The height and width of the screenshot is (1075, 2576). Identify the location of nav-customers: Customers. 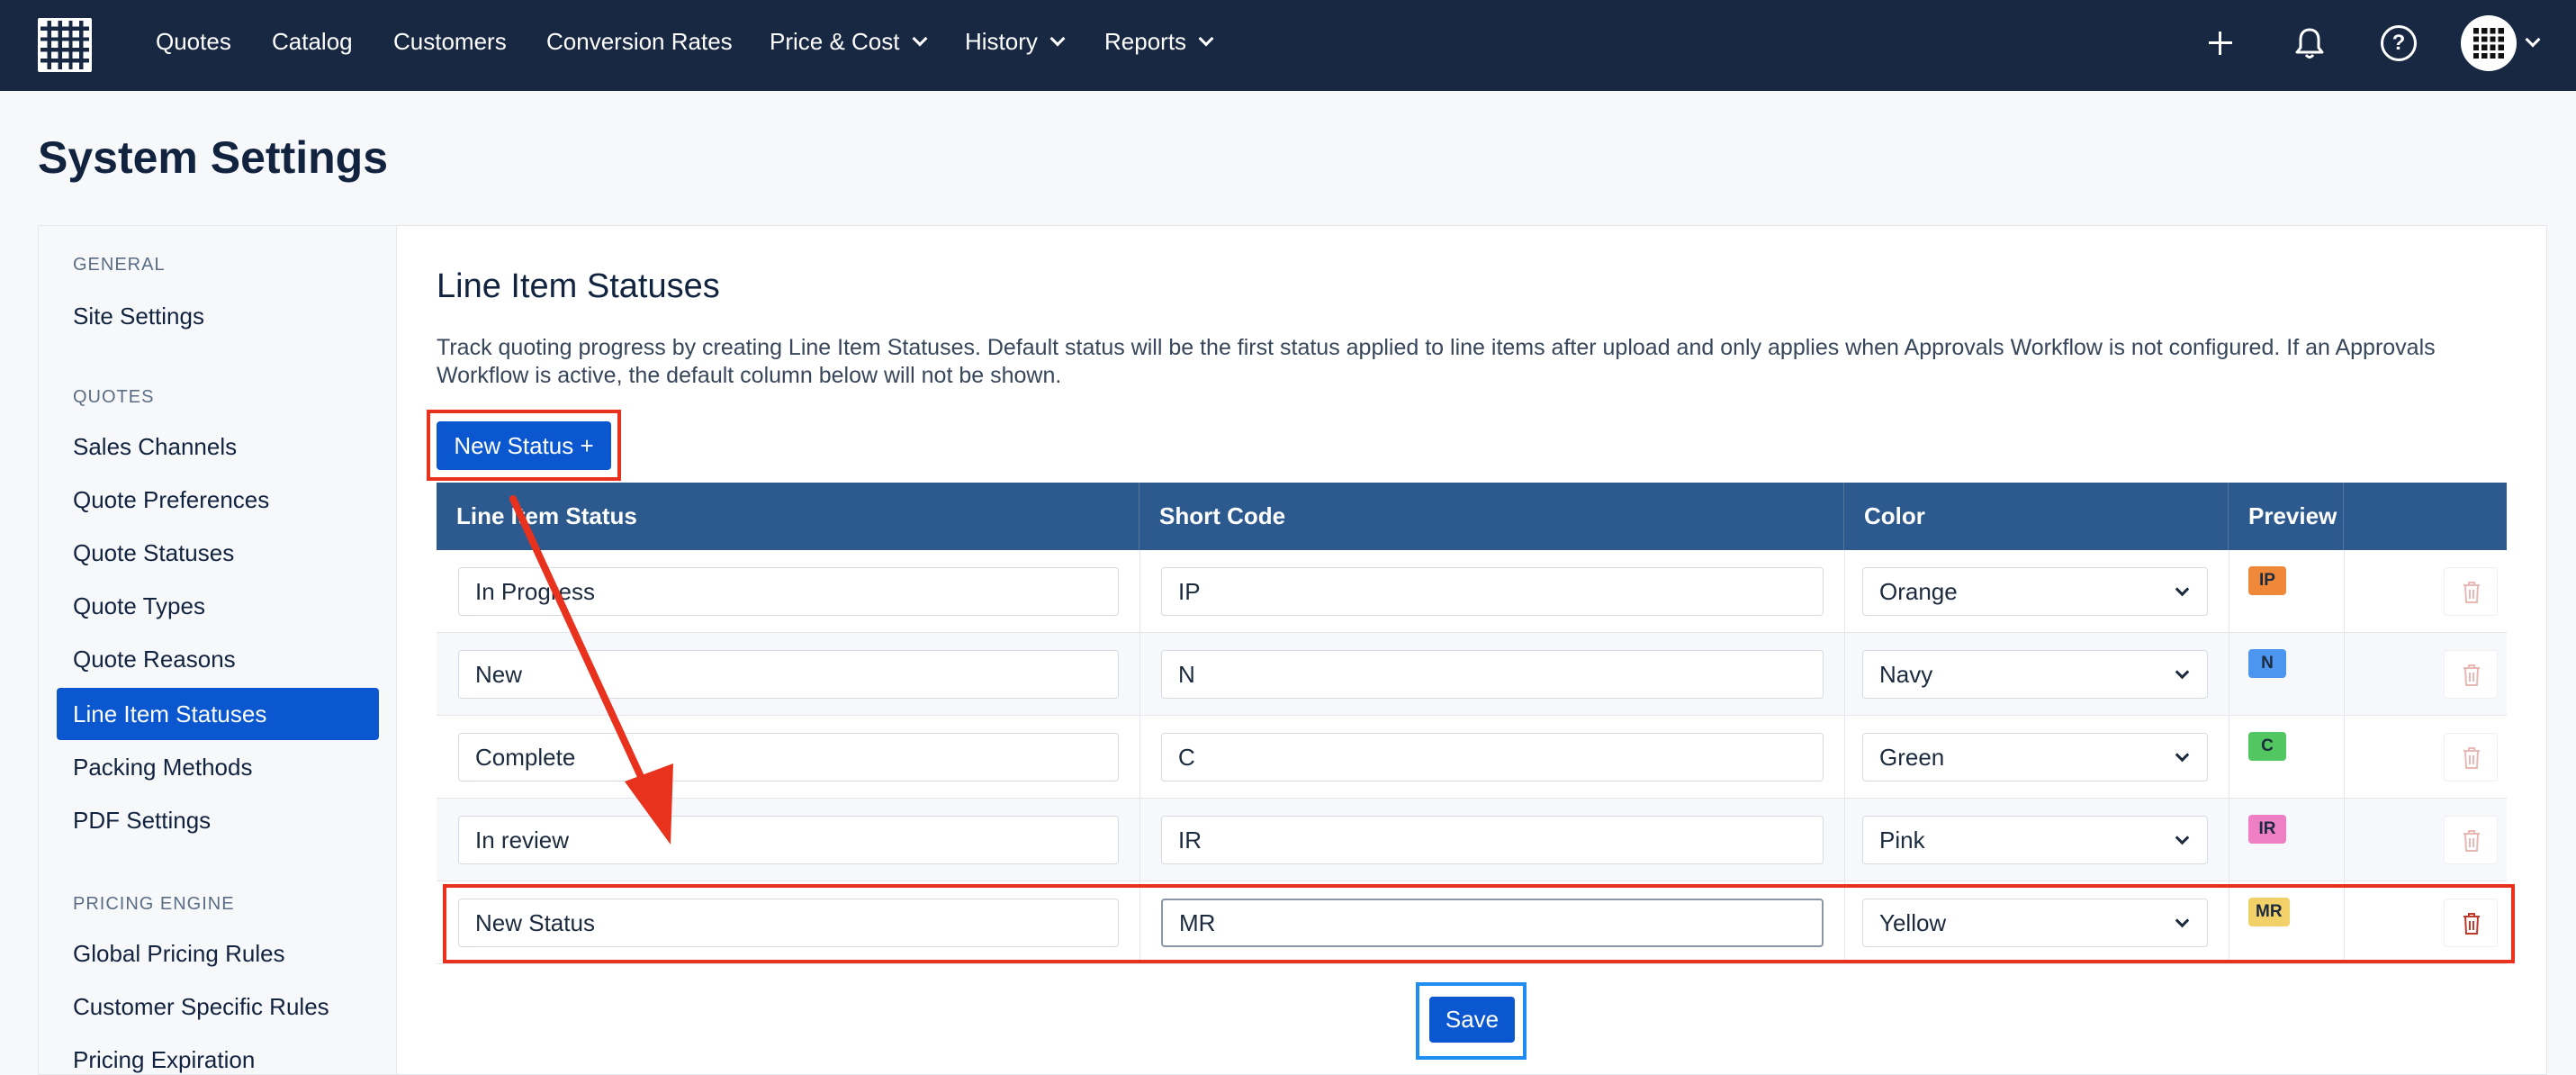
(450, 45).